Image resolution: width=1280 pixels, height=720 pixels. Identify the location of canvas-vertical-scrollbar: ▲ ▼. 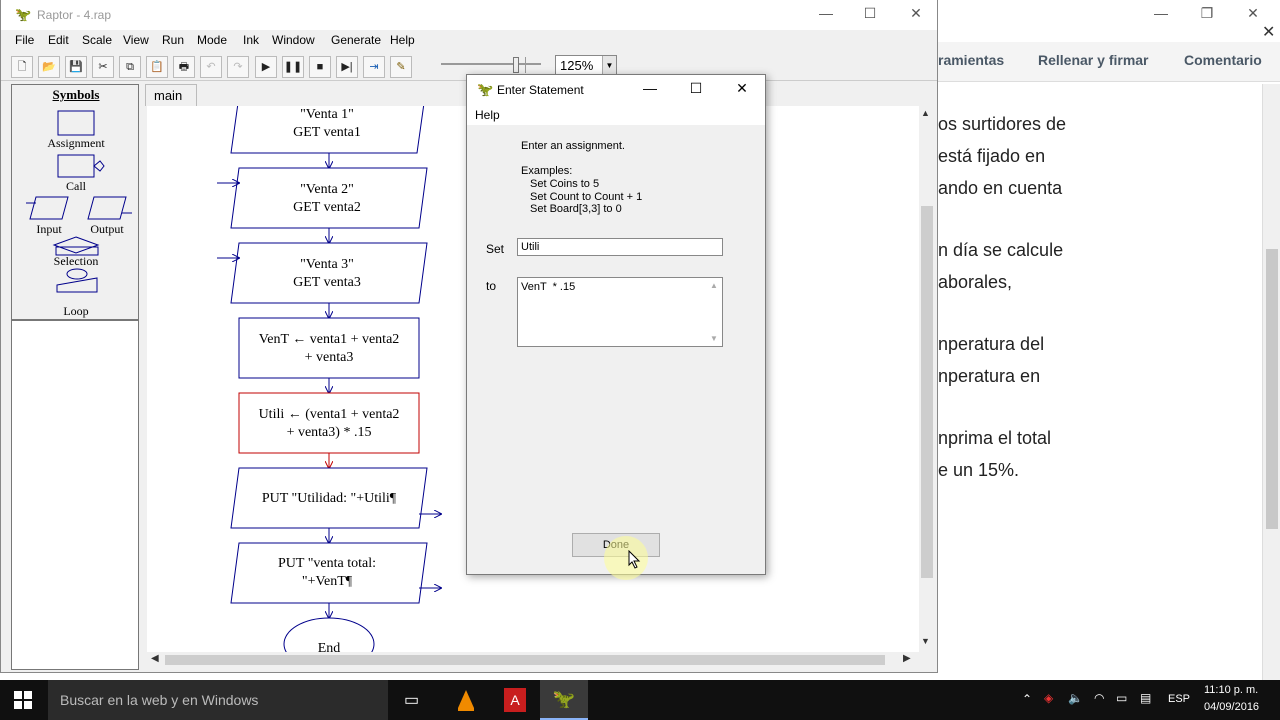
(927, 379).